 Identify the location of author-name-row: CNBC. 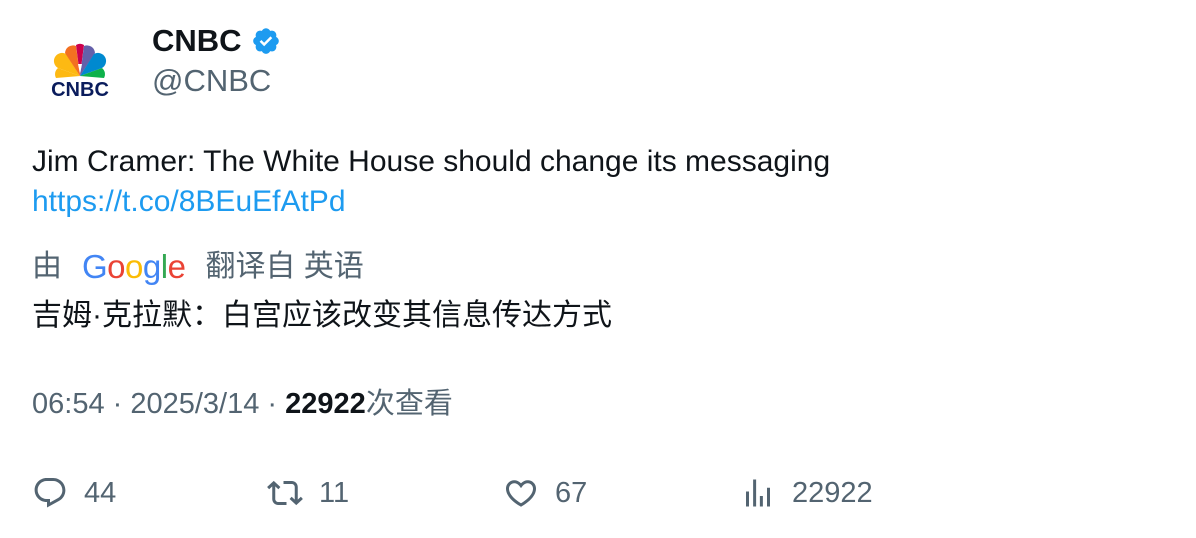
(216, 41).